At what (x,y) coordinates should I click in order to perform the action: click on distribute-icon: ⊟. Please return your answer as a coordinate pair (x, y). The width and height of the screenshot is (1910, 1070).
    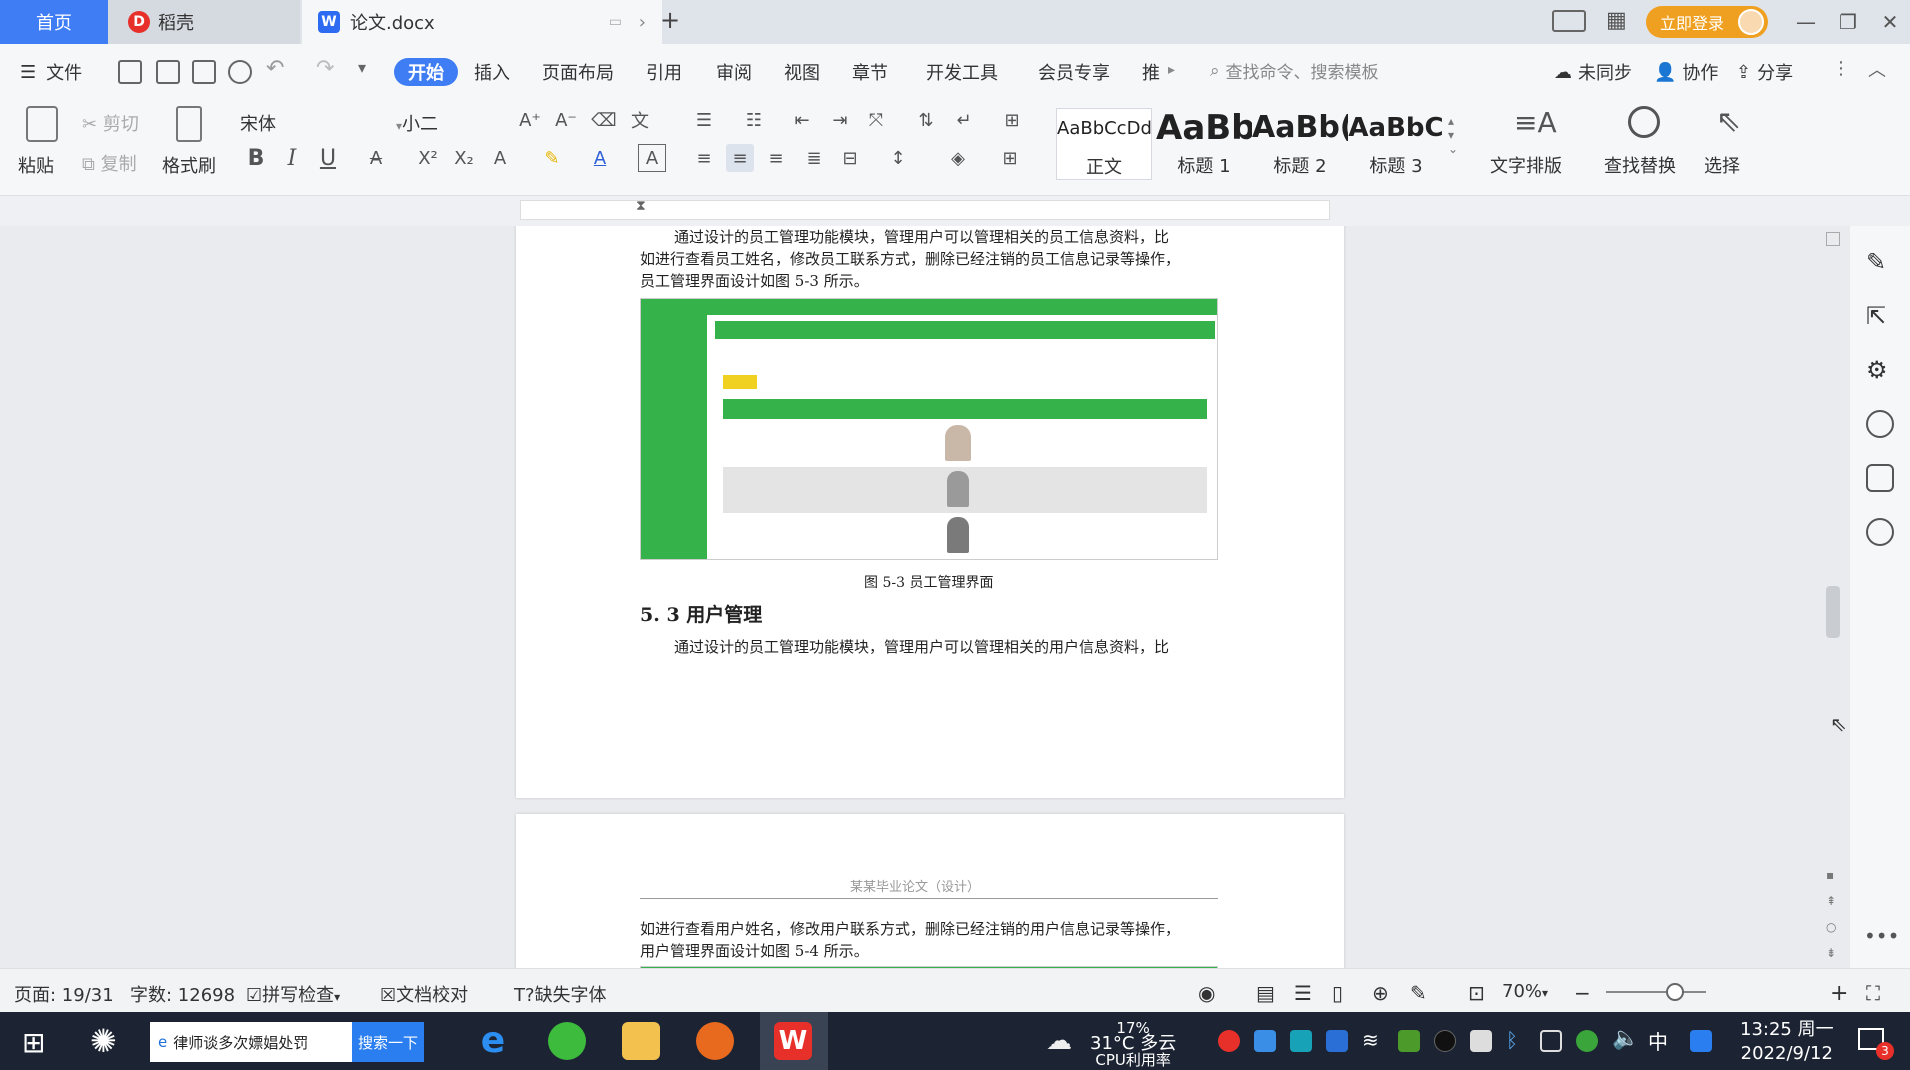
    Looking at the image, I should click on (850, 158).